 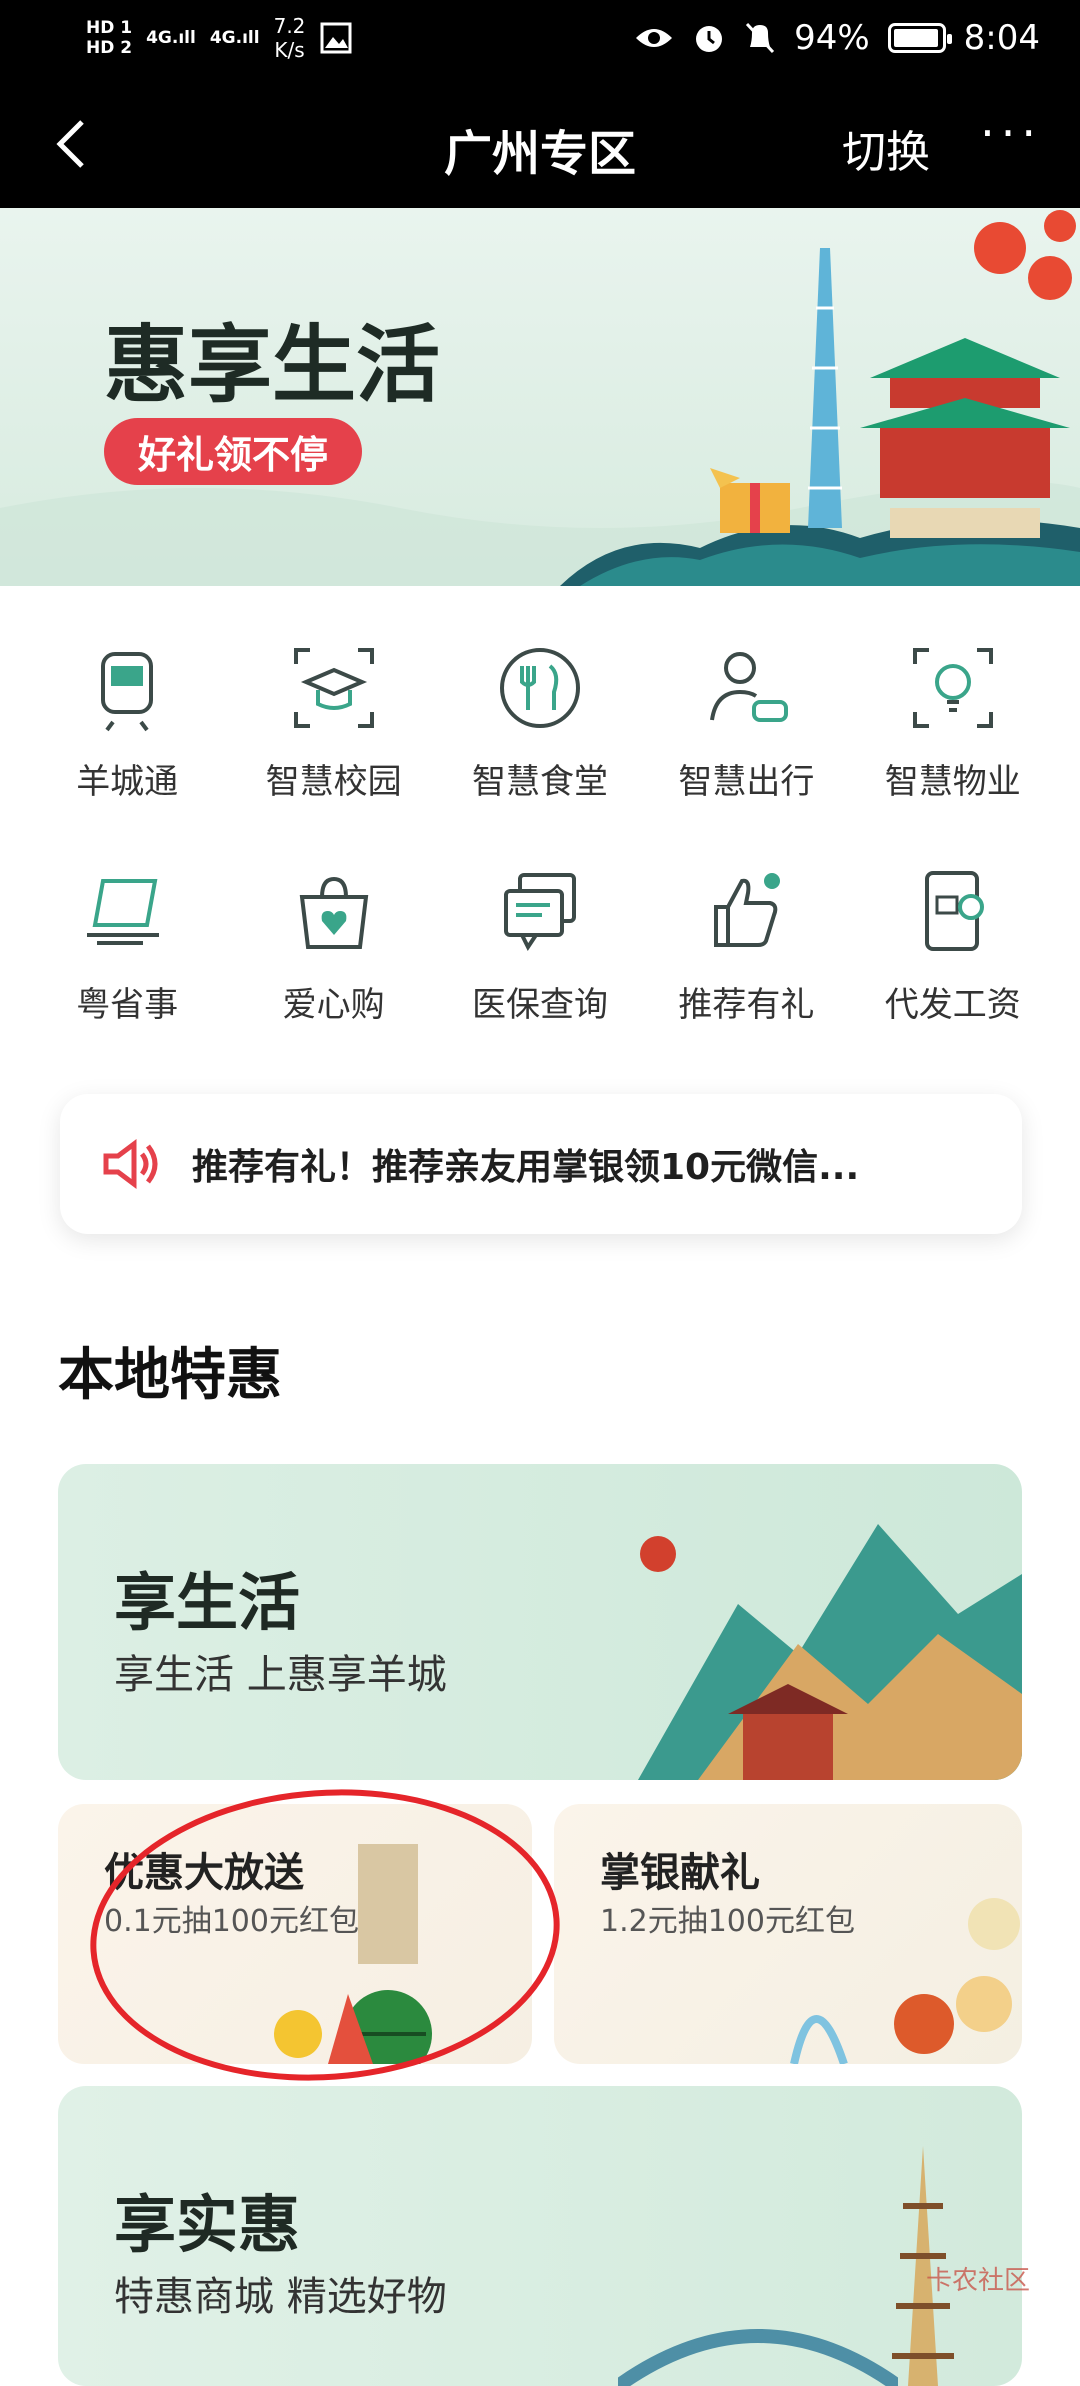 I want to click on service-yueshengshi: 粤省事, so click(x=127, y=944).